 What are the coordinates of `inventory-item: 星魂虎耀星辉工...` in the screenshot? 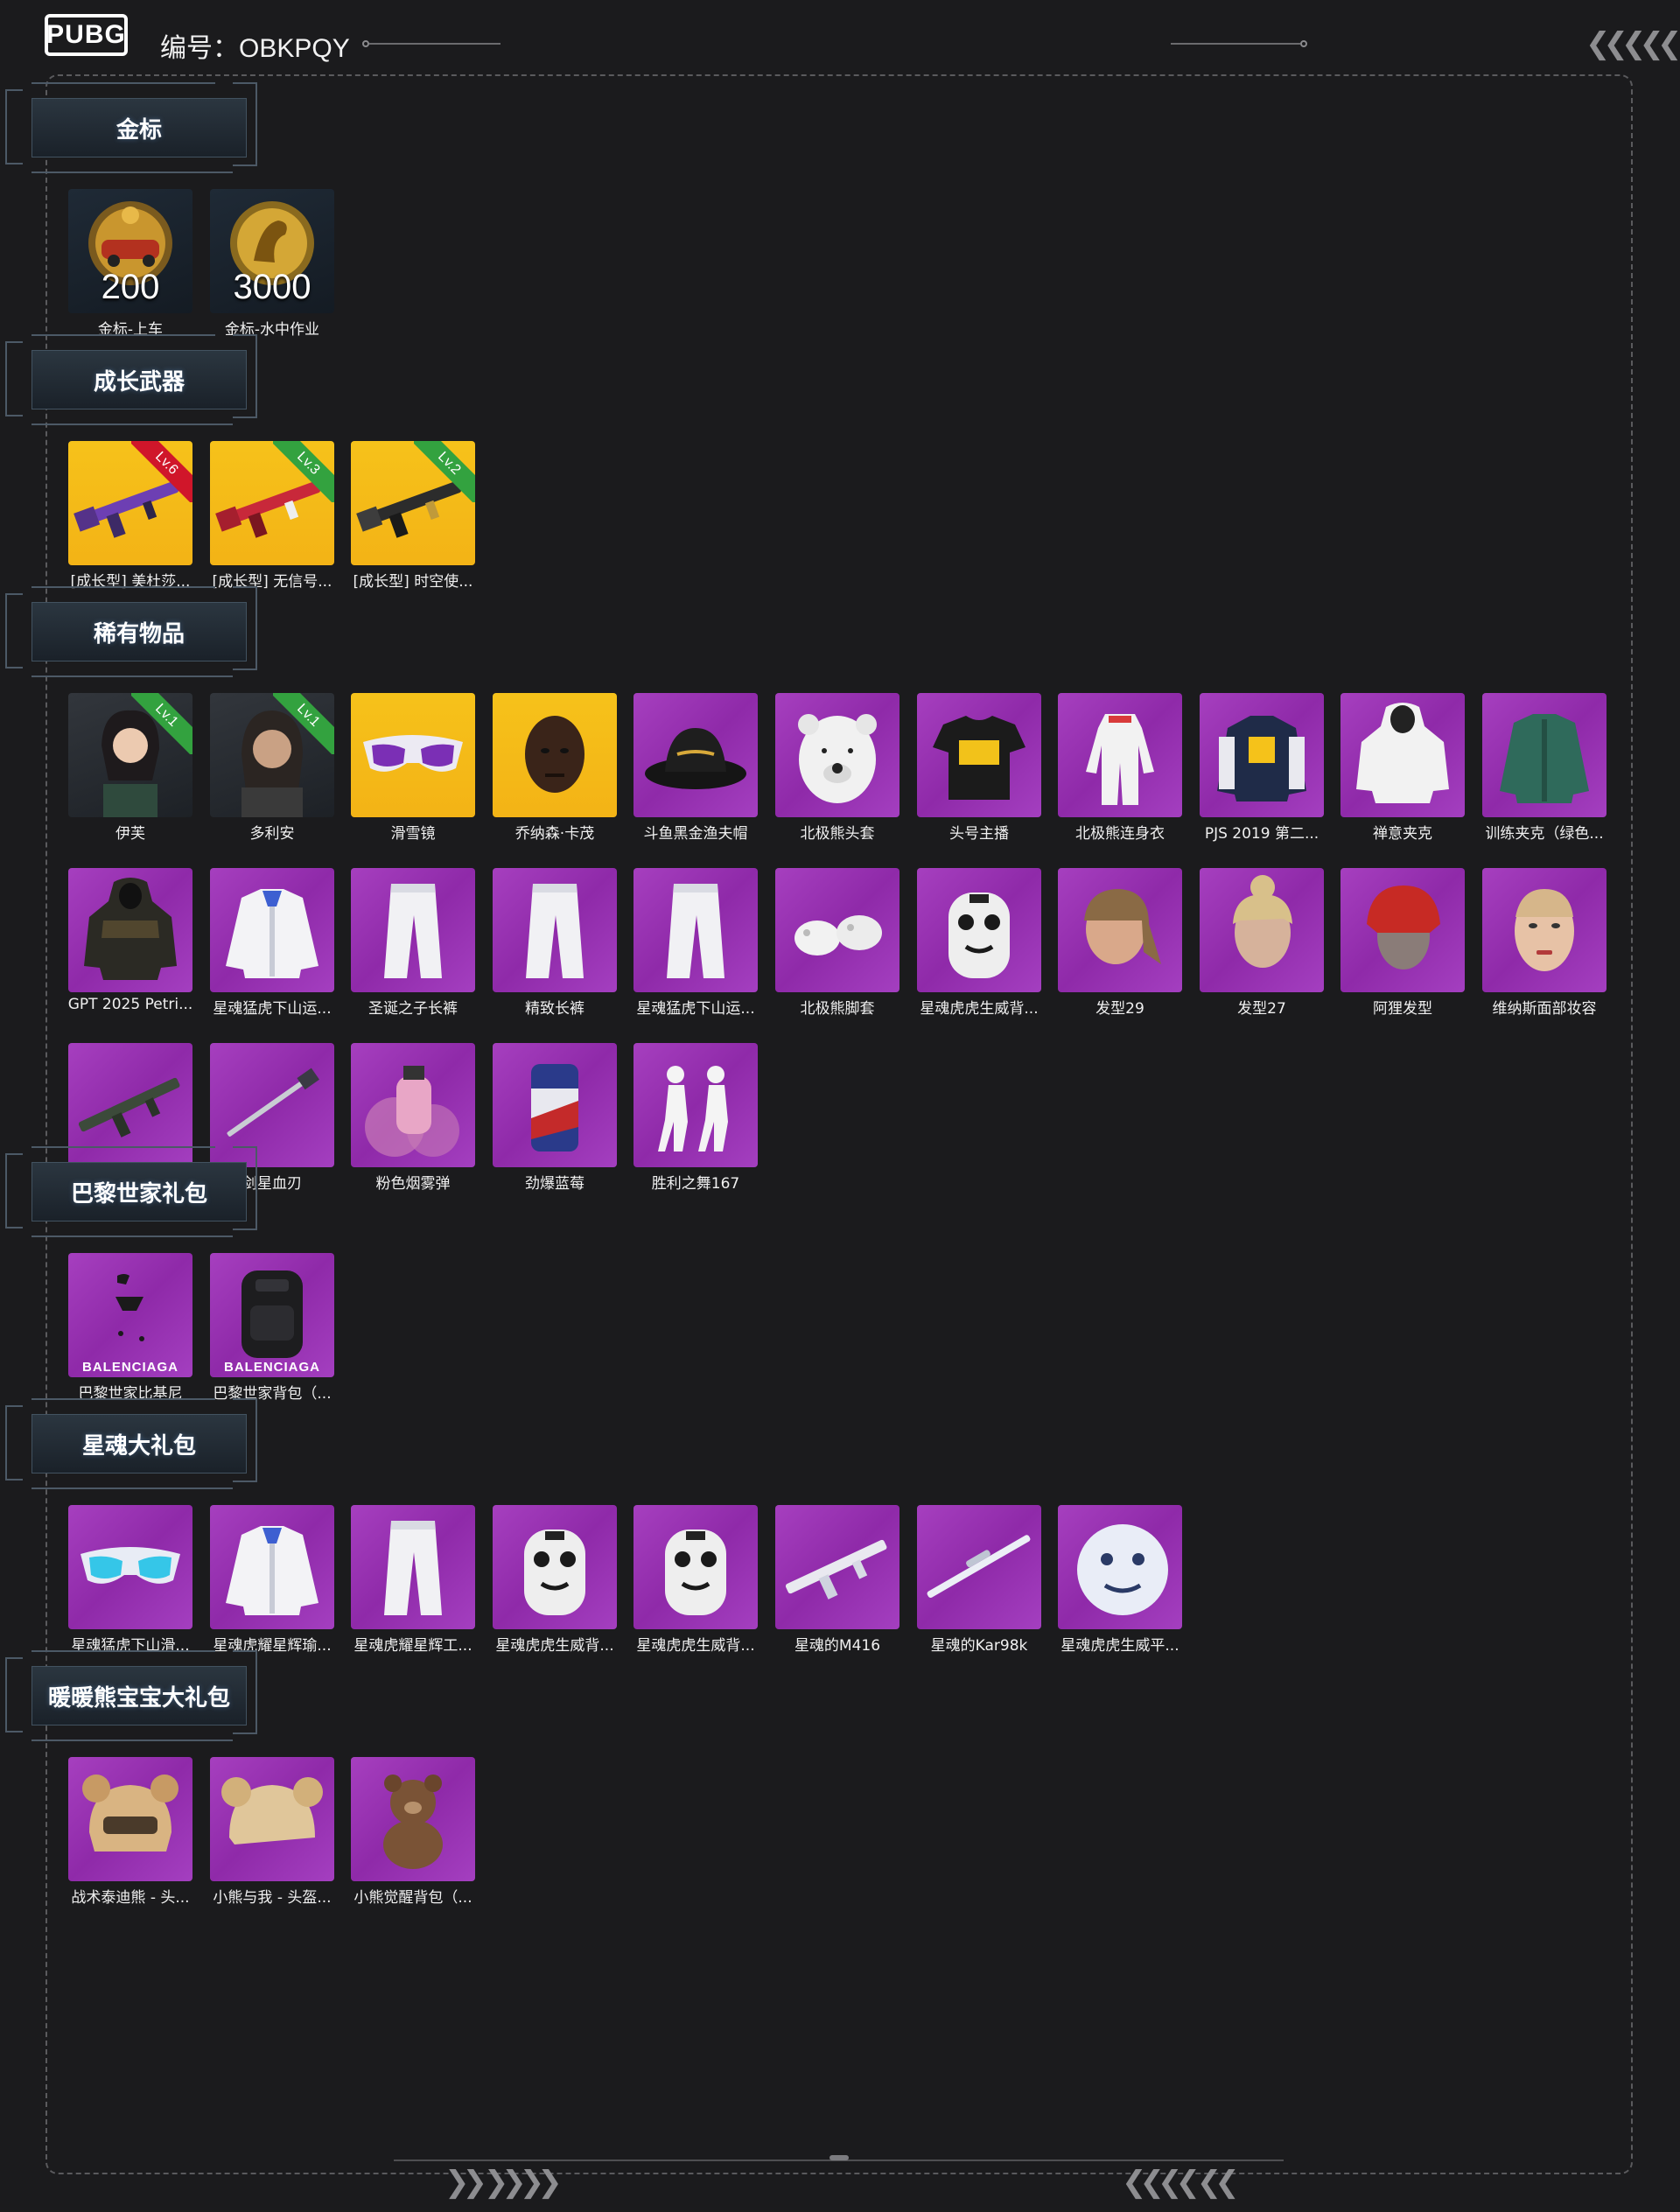 It's located at (413, 1581).